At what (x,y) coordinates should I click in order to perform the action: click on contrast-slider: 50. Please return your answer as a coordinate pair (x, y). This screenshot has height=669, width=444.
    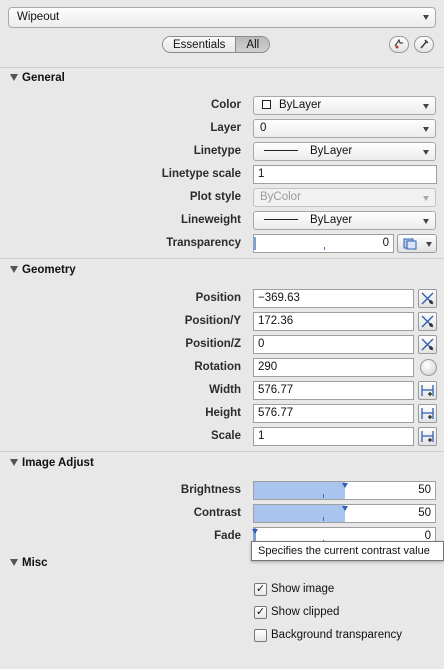
    Looking at the image, I should click on (344, 513).